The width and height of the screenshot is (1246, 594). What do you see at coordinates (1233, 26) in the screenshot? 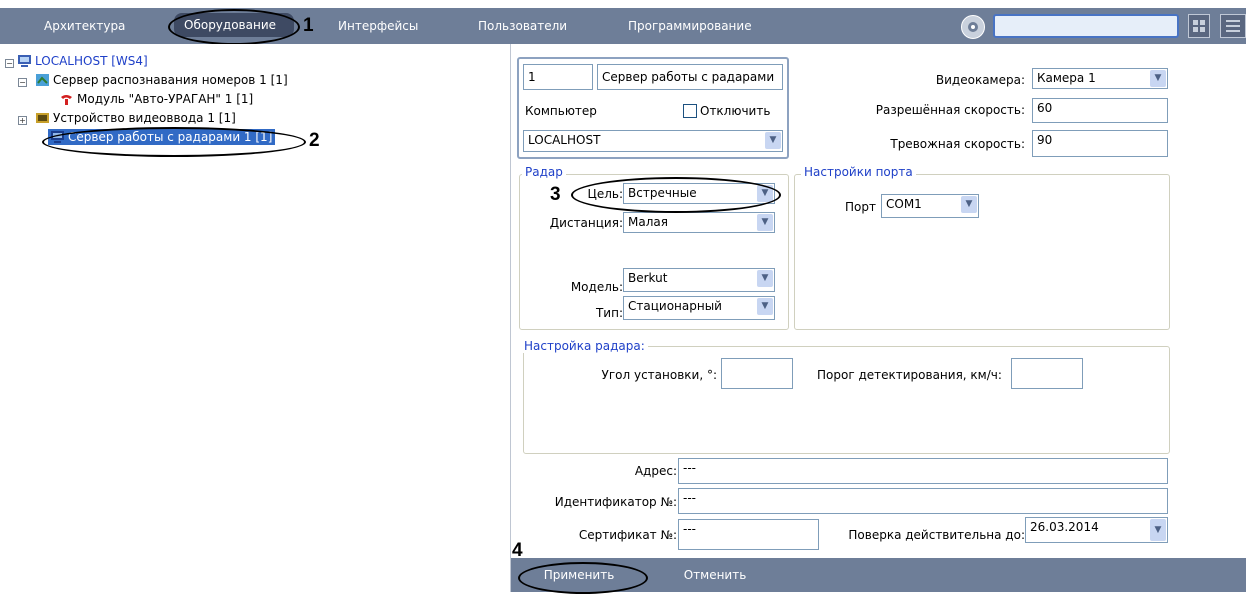
I see `menu-list-icon` at bounding box center [1233, 26].